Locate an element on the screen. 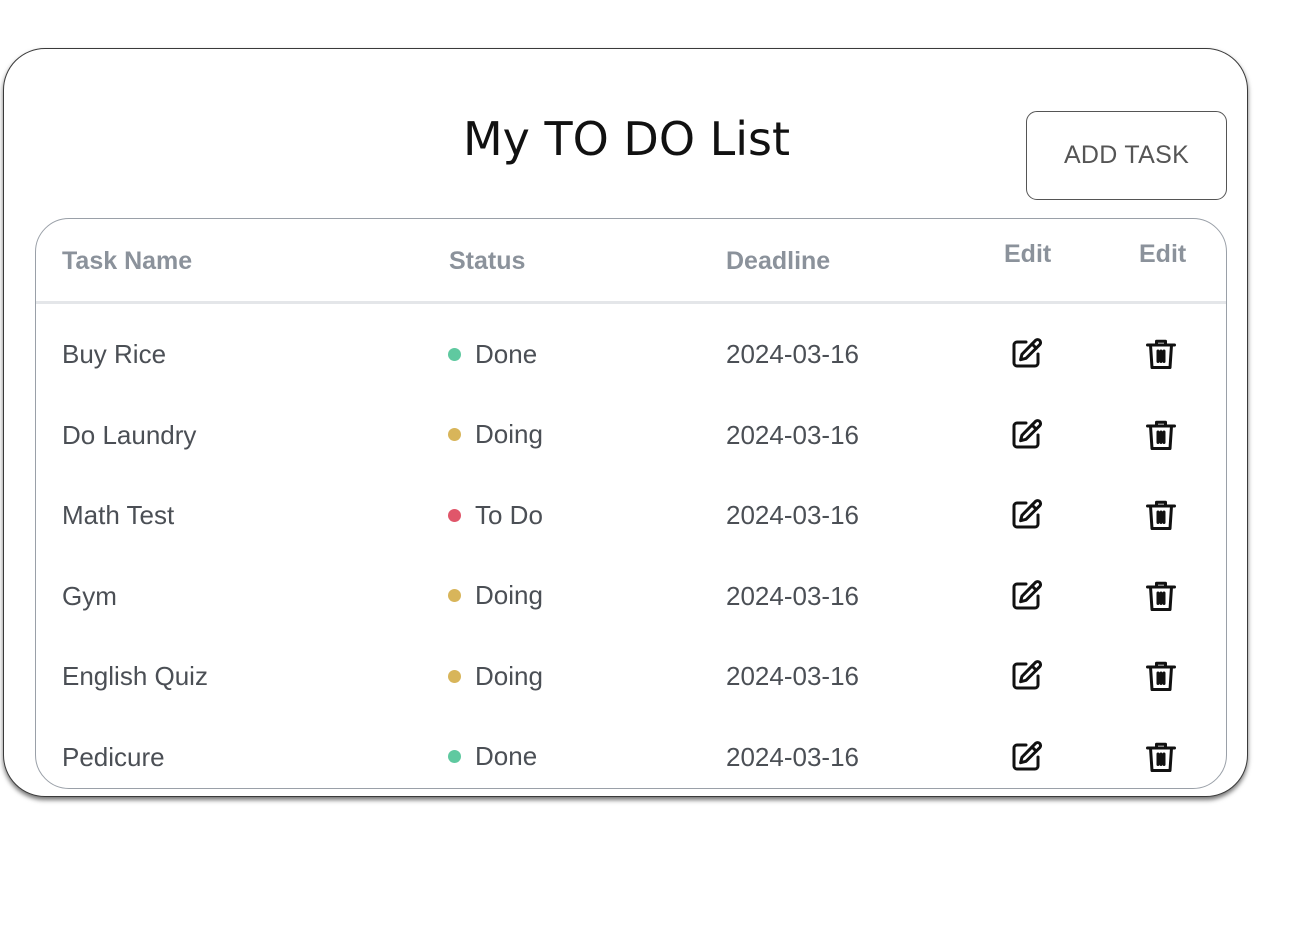 Image resolution: width=1293 pixels, height=941 pixels. table-row: Math Test To Do 2024-03-16 is located at coordinates (631, 515).